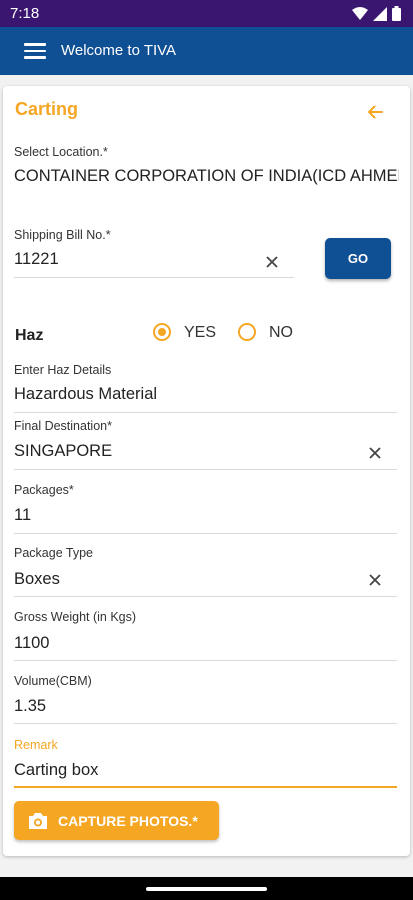  I want to click on final-destination-input: SINGAPORE, so click(63, 451).